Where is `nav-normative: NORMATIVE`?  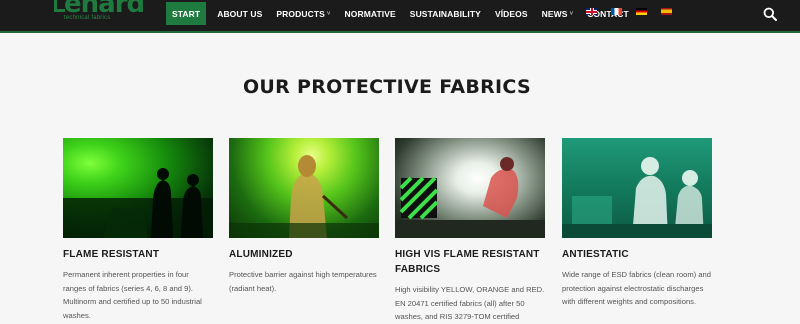 nav-normative: NORMATIVE is located at coordinates (370, 13).